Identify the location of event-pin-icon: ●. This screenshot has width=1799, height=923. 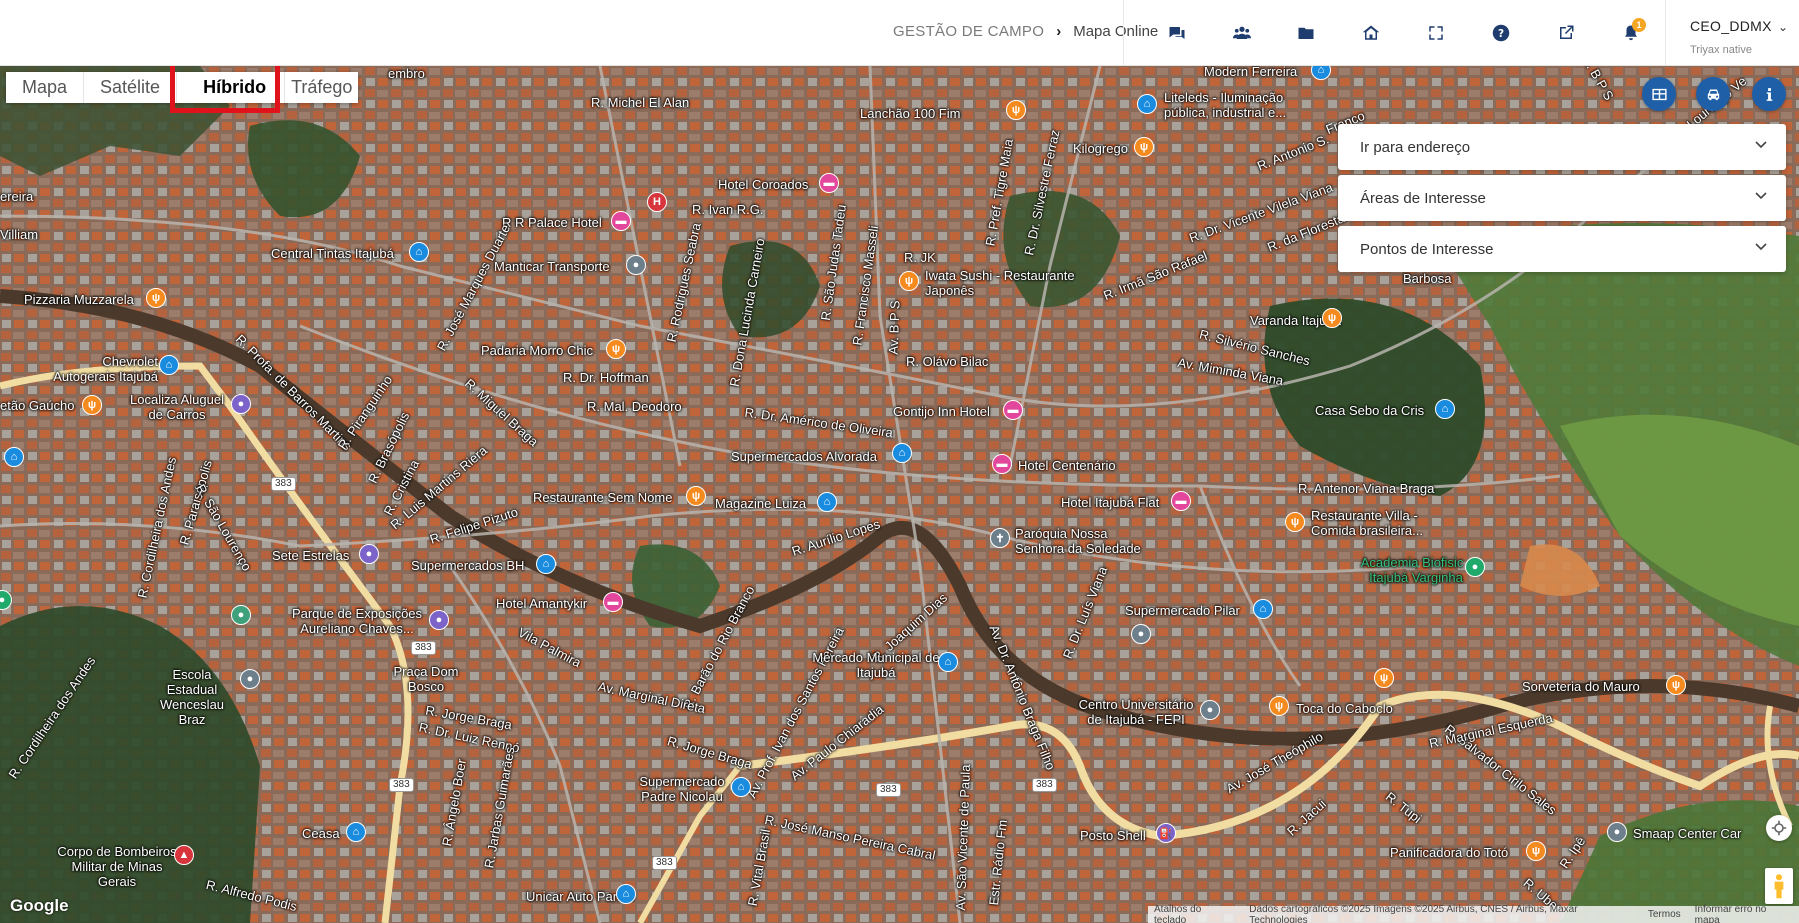
(439, 620).